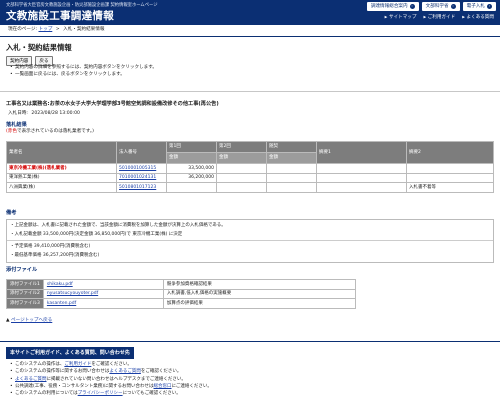 The width and height of the screenshot is (500, 418). What do you see at coordinates (39, 47) in the screenshot?
I see `page-title: 入札・契約結果情報` at bounding box center [39, 47].